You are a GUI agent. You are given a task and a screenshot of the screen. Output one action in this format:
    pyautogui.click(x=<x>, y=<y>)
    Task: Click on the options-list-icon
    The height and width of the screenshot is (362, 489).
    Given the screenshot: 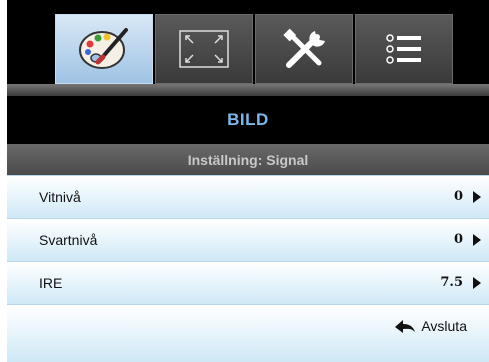 What is the action you would take?
    pyautogui.click(x=404, y=49)
    